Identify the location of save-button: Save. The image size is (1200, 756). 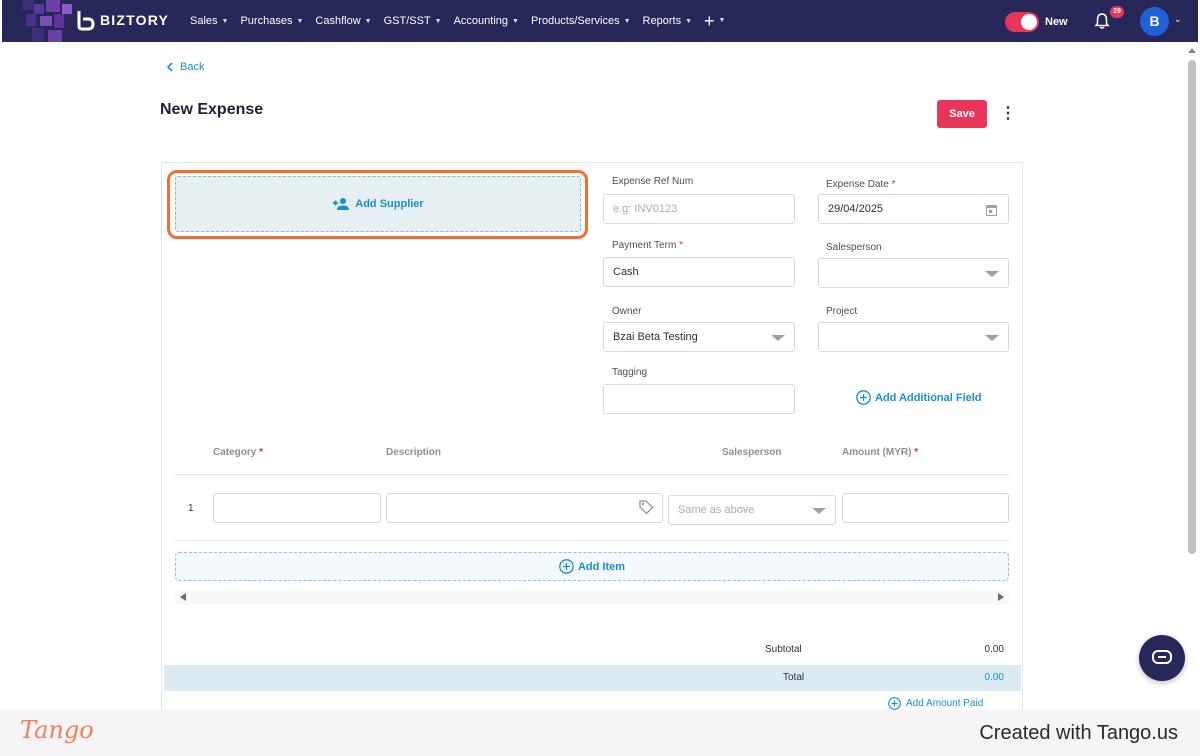
(962, 114).